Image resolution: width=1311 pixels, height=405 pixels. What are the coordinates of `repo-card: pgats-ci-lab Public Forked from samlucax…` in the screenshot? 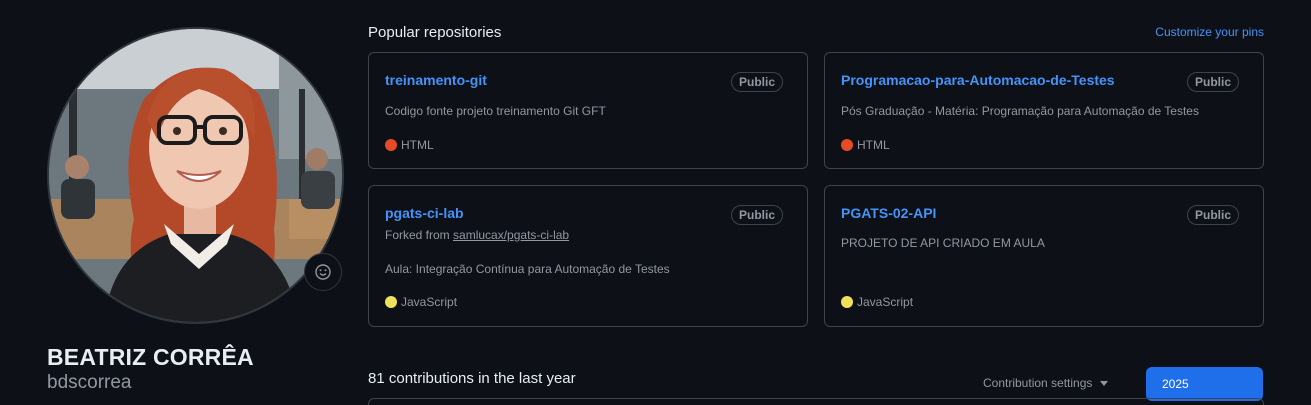 It's located at (588, 256).